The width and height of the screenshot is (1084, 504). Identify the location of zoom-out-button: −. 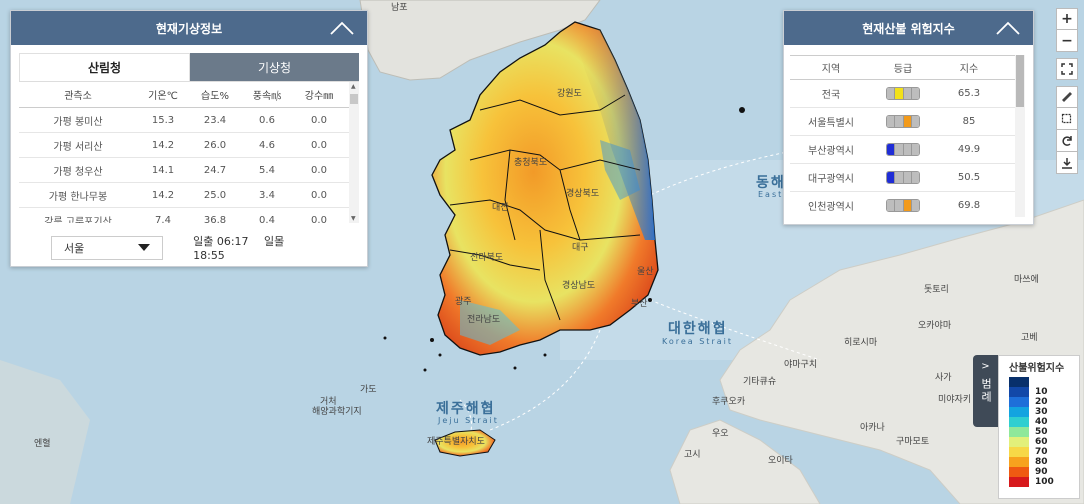
(1067, 41).